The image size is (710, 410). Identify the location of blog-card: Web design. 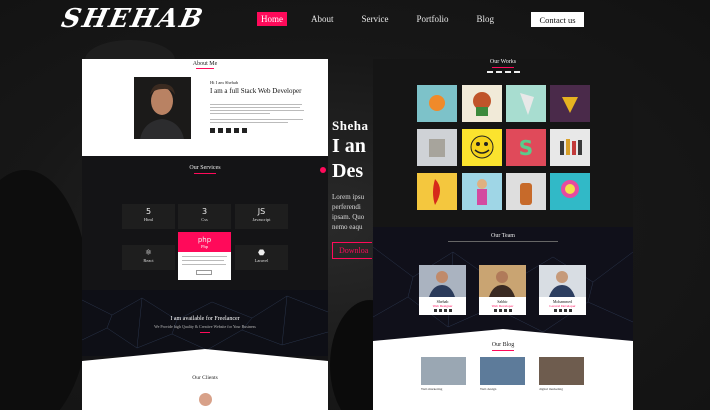
(502, 383).